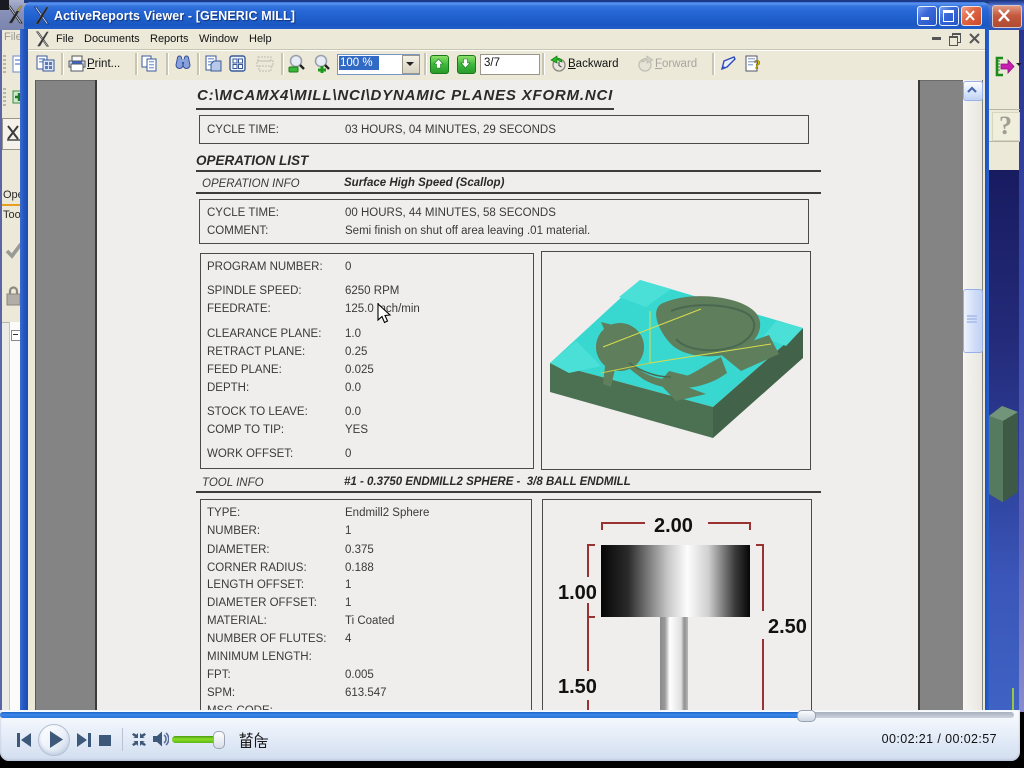 This screenshot has width=1024, height=768. Describe the element at coordinates (577, 687) in the screenshot. I see `svg-text: 1.50` at that location.